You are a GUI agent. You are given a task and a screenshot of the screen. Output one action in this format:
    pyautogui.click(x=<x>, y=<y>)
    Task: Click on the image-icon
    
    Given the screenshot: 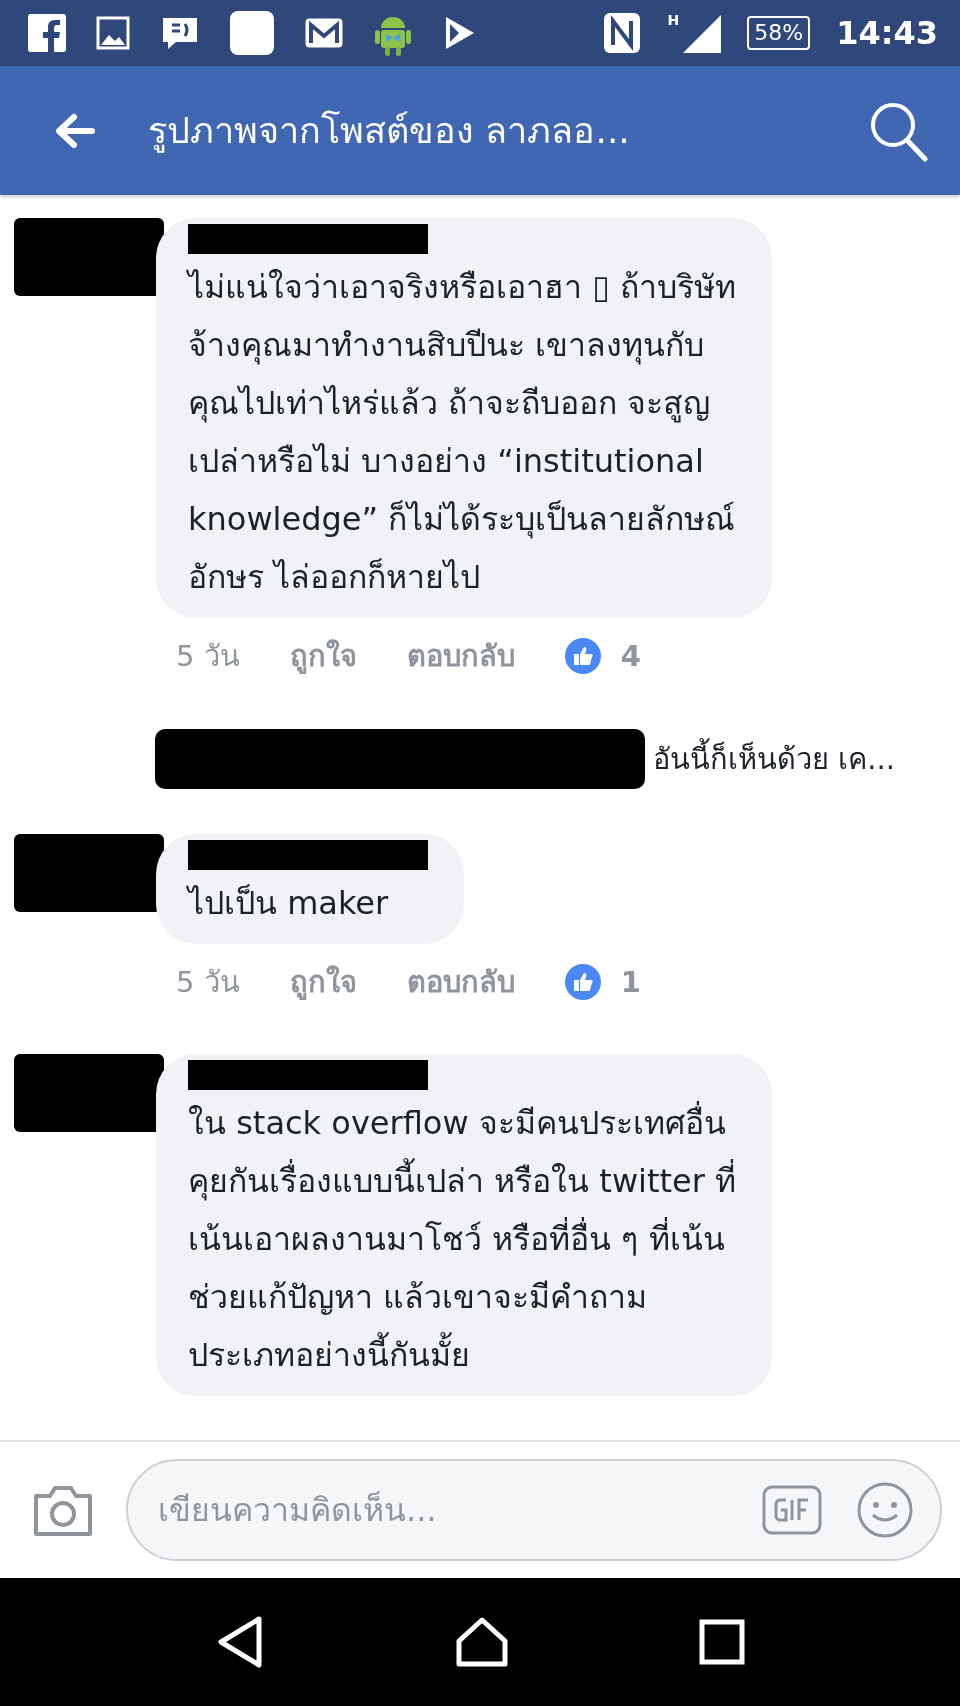 What is the action you would take?
    pyautogui.click(x=113, y=33)
    